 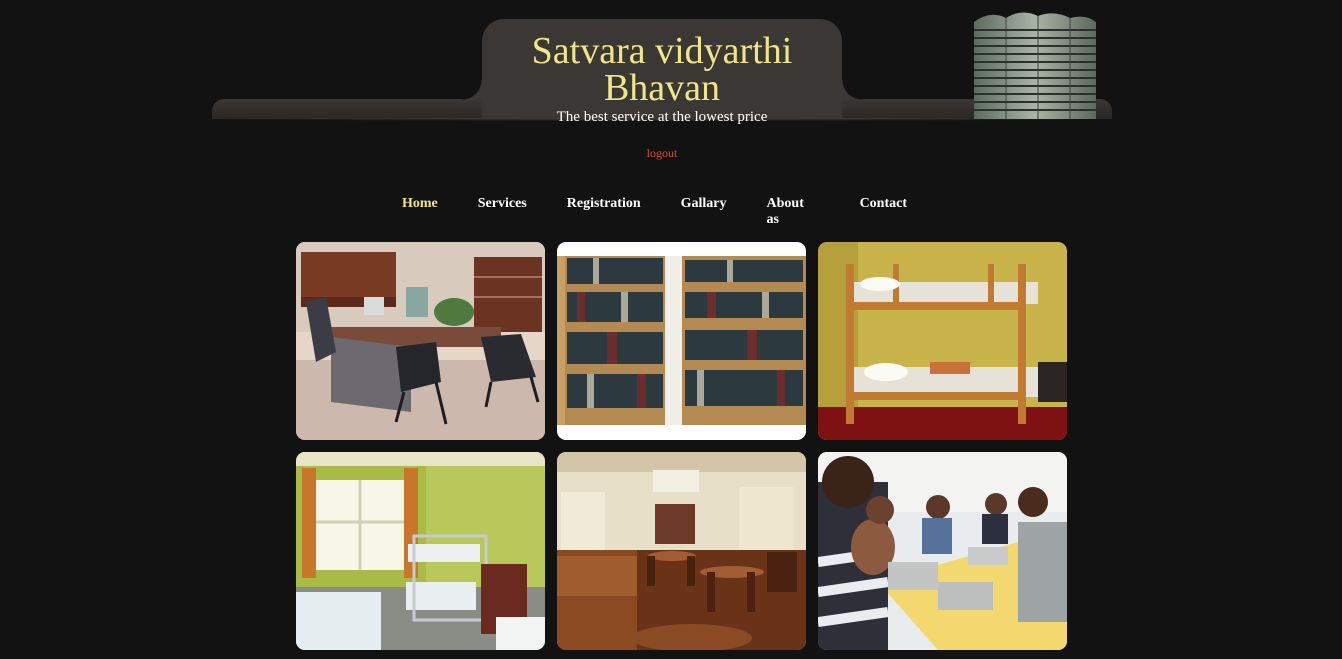 What do you see at coordinates (502, 212) in the screenshot?
I see `nav-item-services: Services` at bounding box center [502, 212].